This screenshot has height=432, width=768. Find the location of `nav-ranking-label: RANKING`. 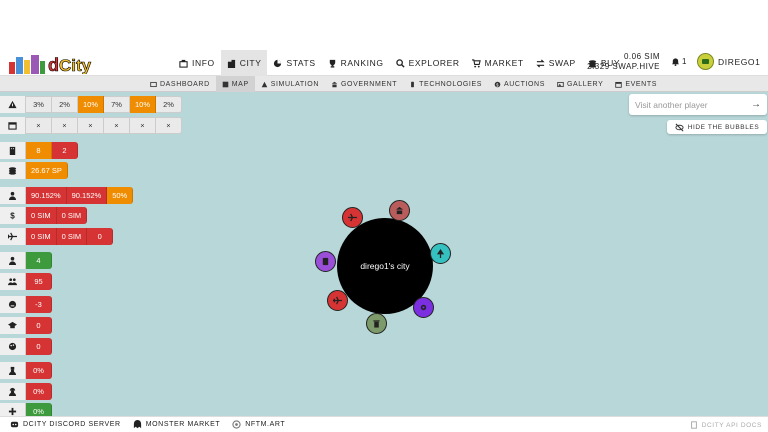

nav-ranking-label: RANKING is located at coordinates (362, 63).